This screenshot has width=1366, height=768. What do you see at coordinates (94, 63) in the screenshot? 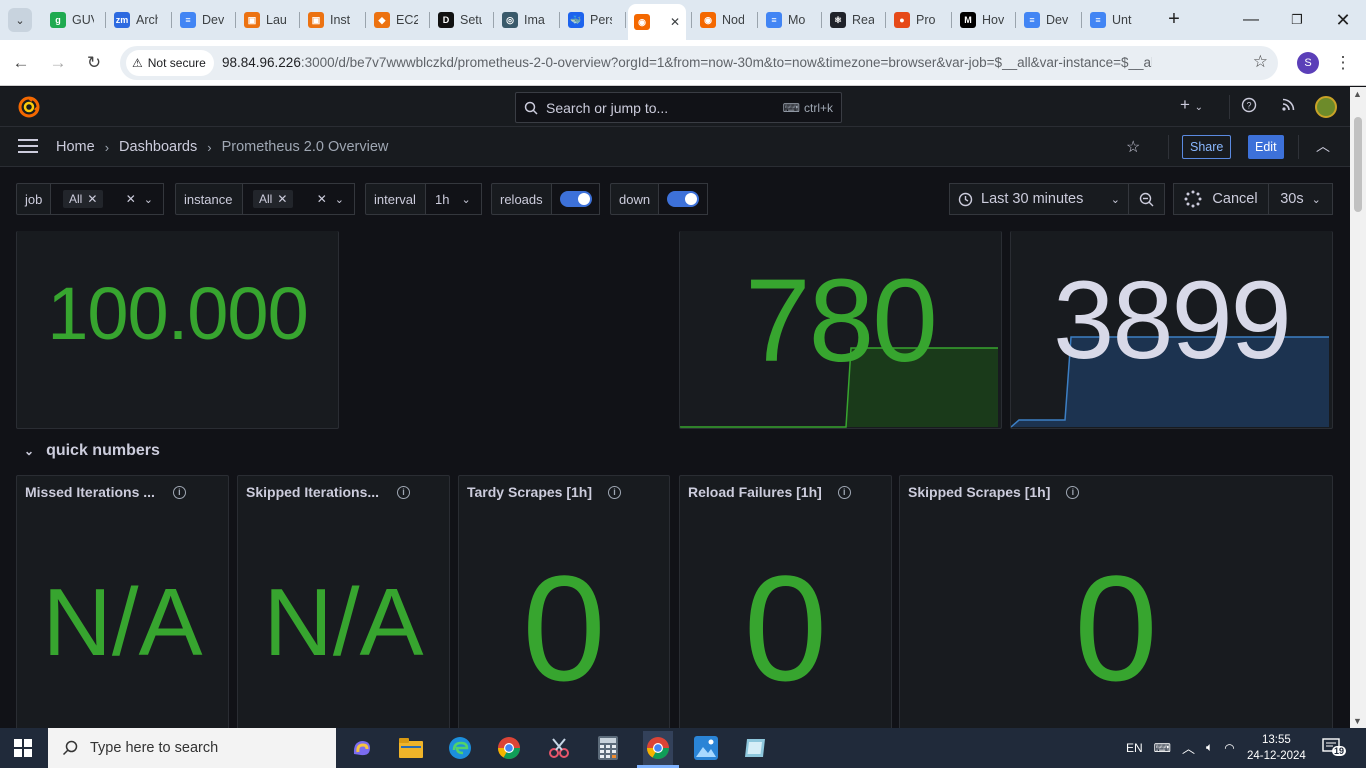
I see `reload-icon: ↻` at bounding box center [94, 63].